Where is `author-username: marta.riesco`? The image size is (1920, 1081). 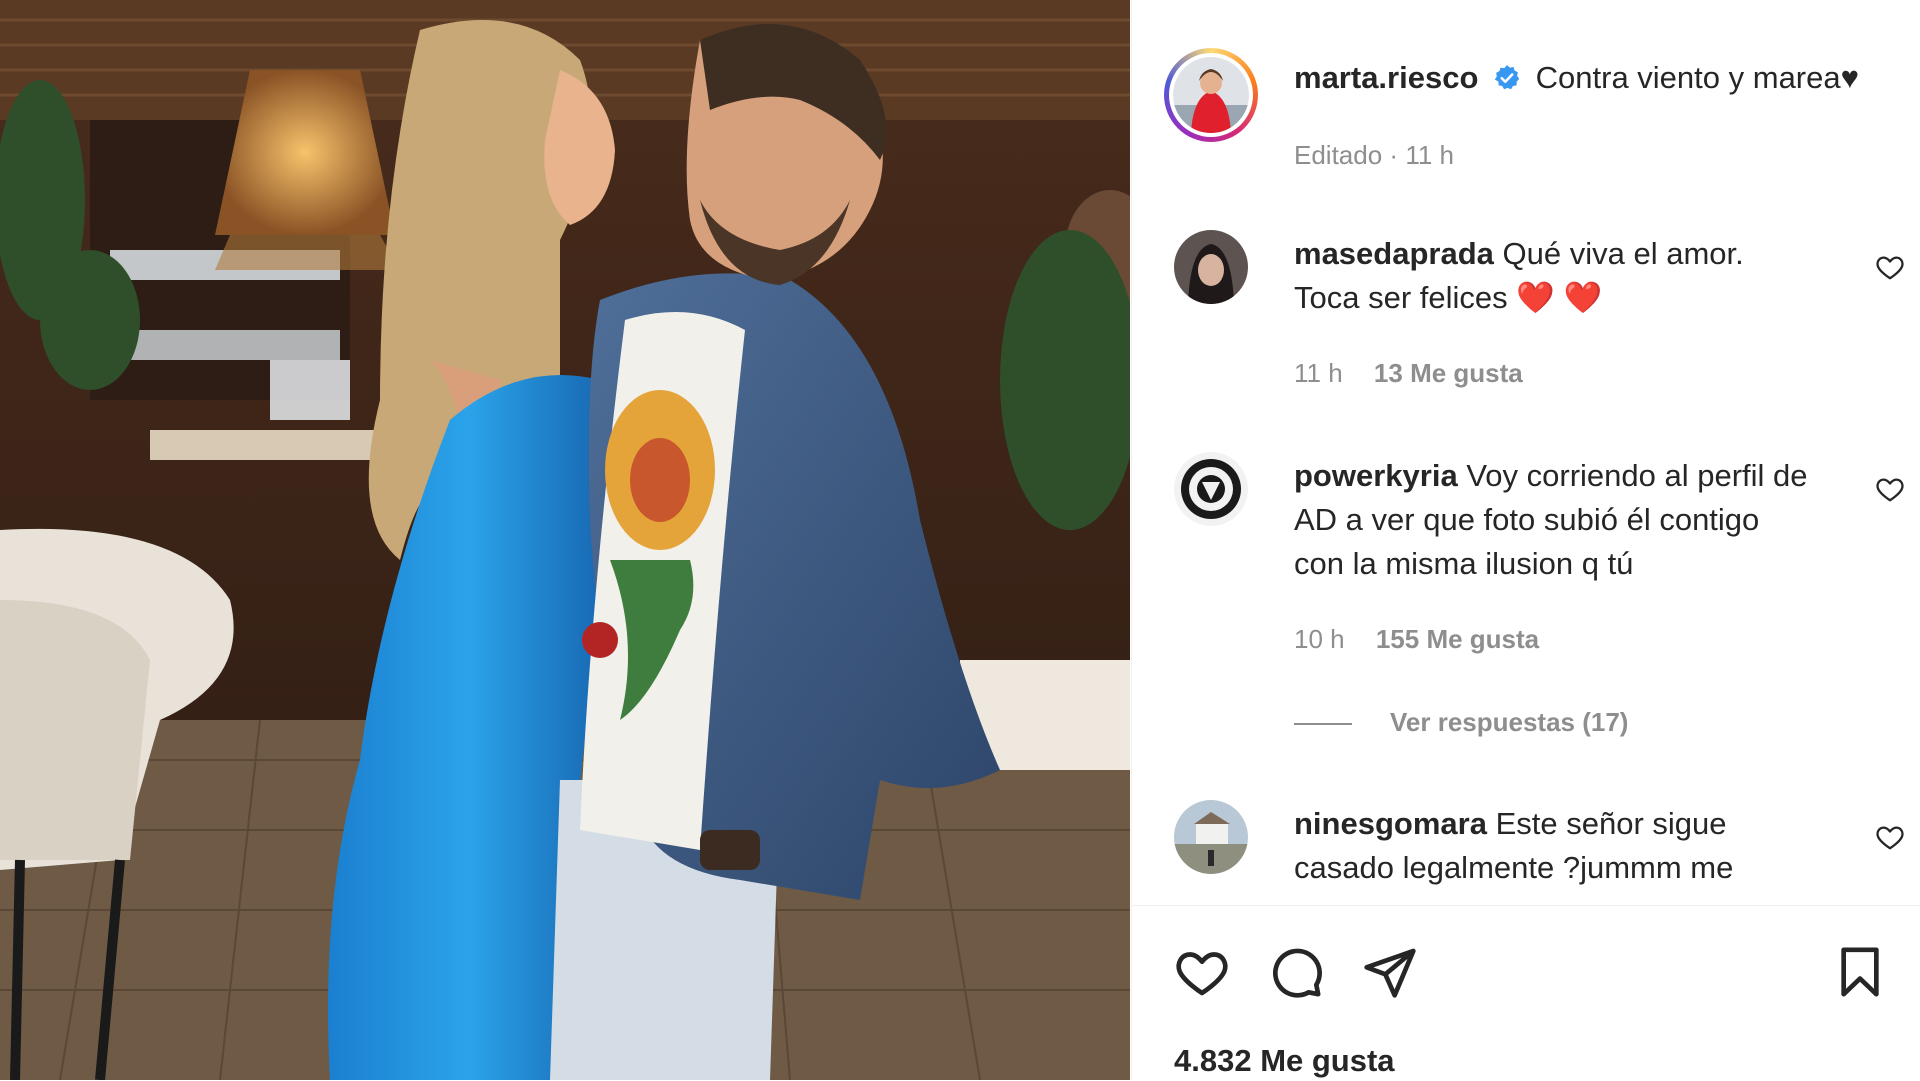 author-username: marta.riesco is located at coordinates (1386, 77).